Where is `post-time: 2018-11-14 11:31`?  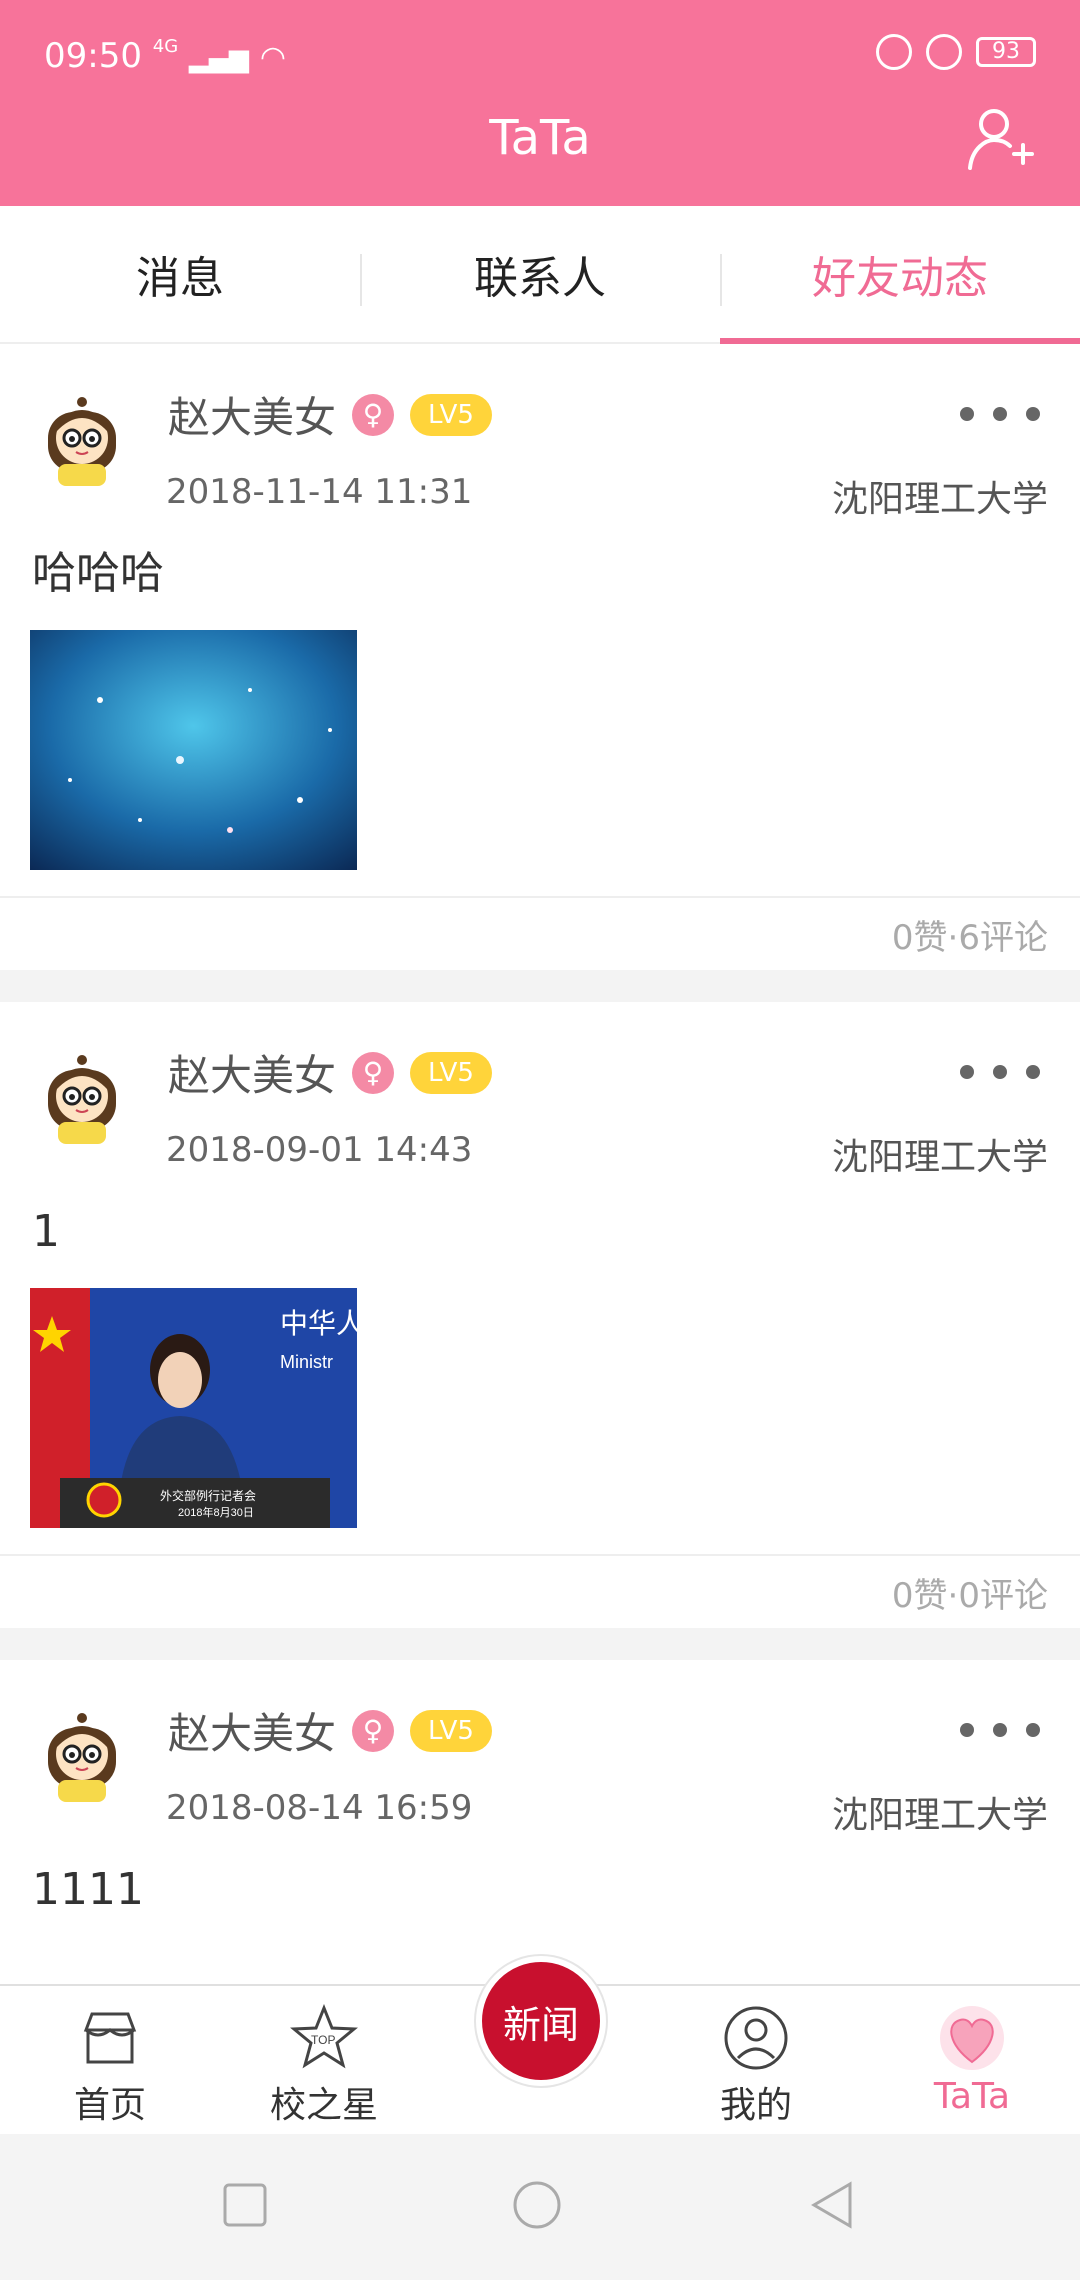 post-time: 2018-11-14 11:31 is located at coordinates (319, 492).